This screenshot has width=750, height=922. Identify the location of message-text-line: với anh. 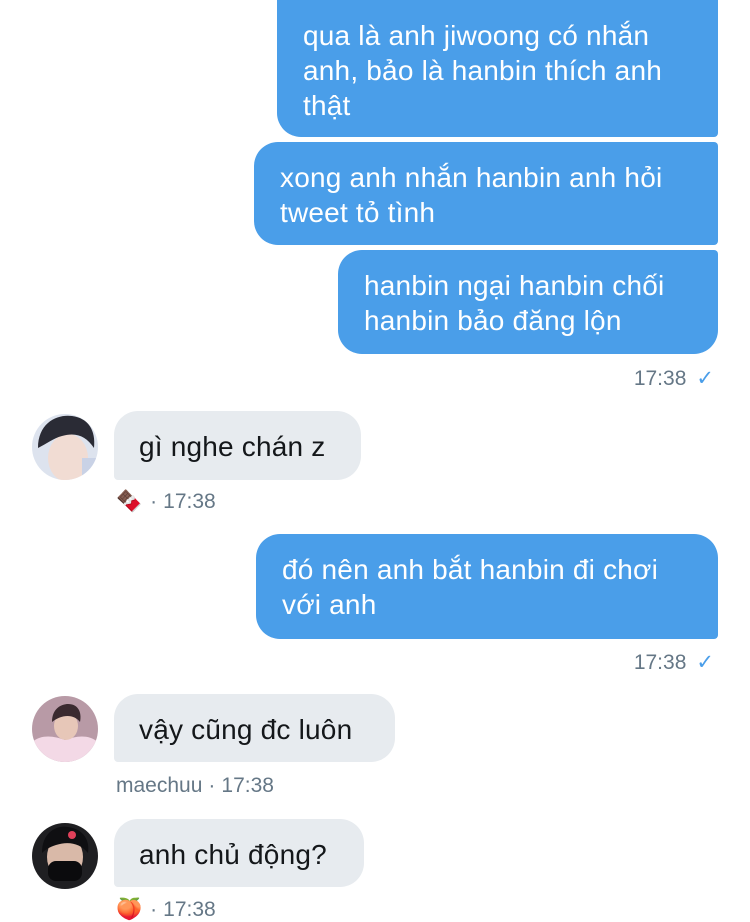
(329, 604).